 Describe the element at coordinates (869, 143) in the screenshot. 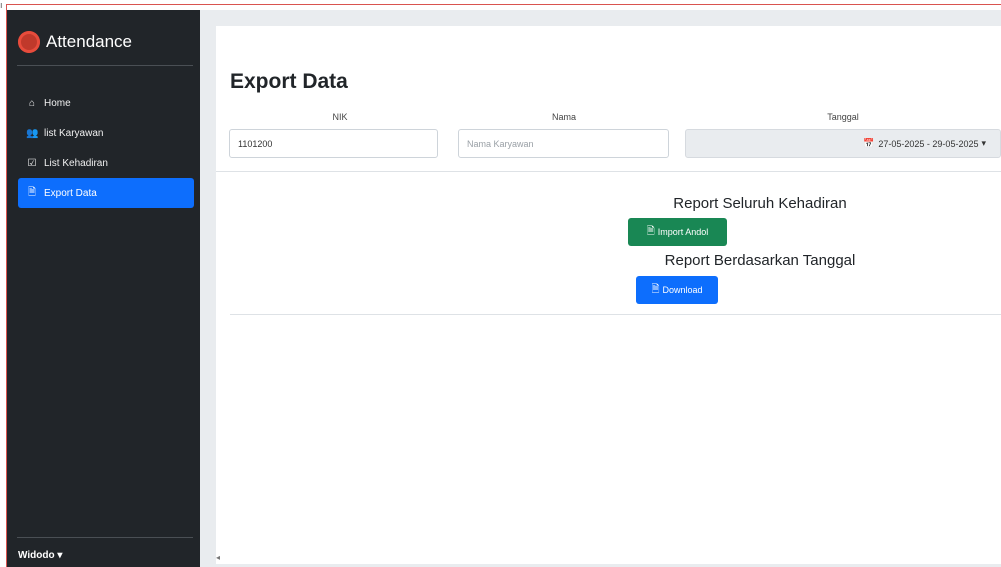

I see `calendar-icon: 📅` at that location.